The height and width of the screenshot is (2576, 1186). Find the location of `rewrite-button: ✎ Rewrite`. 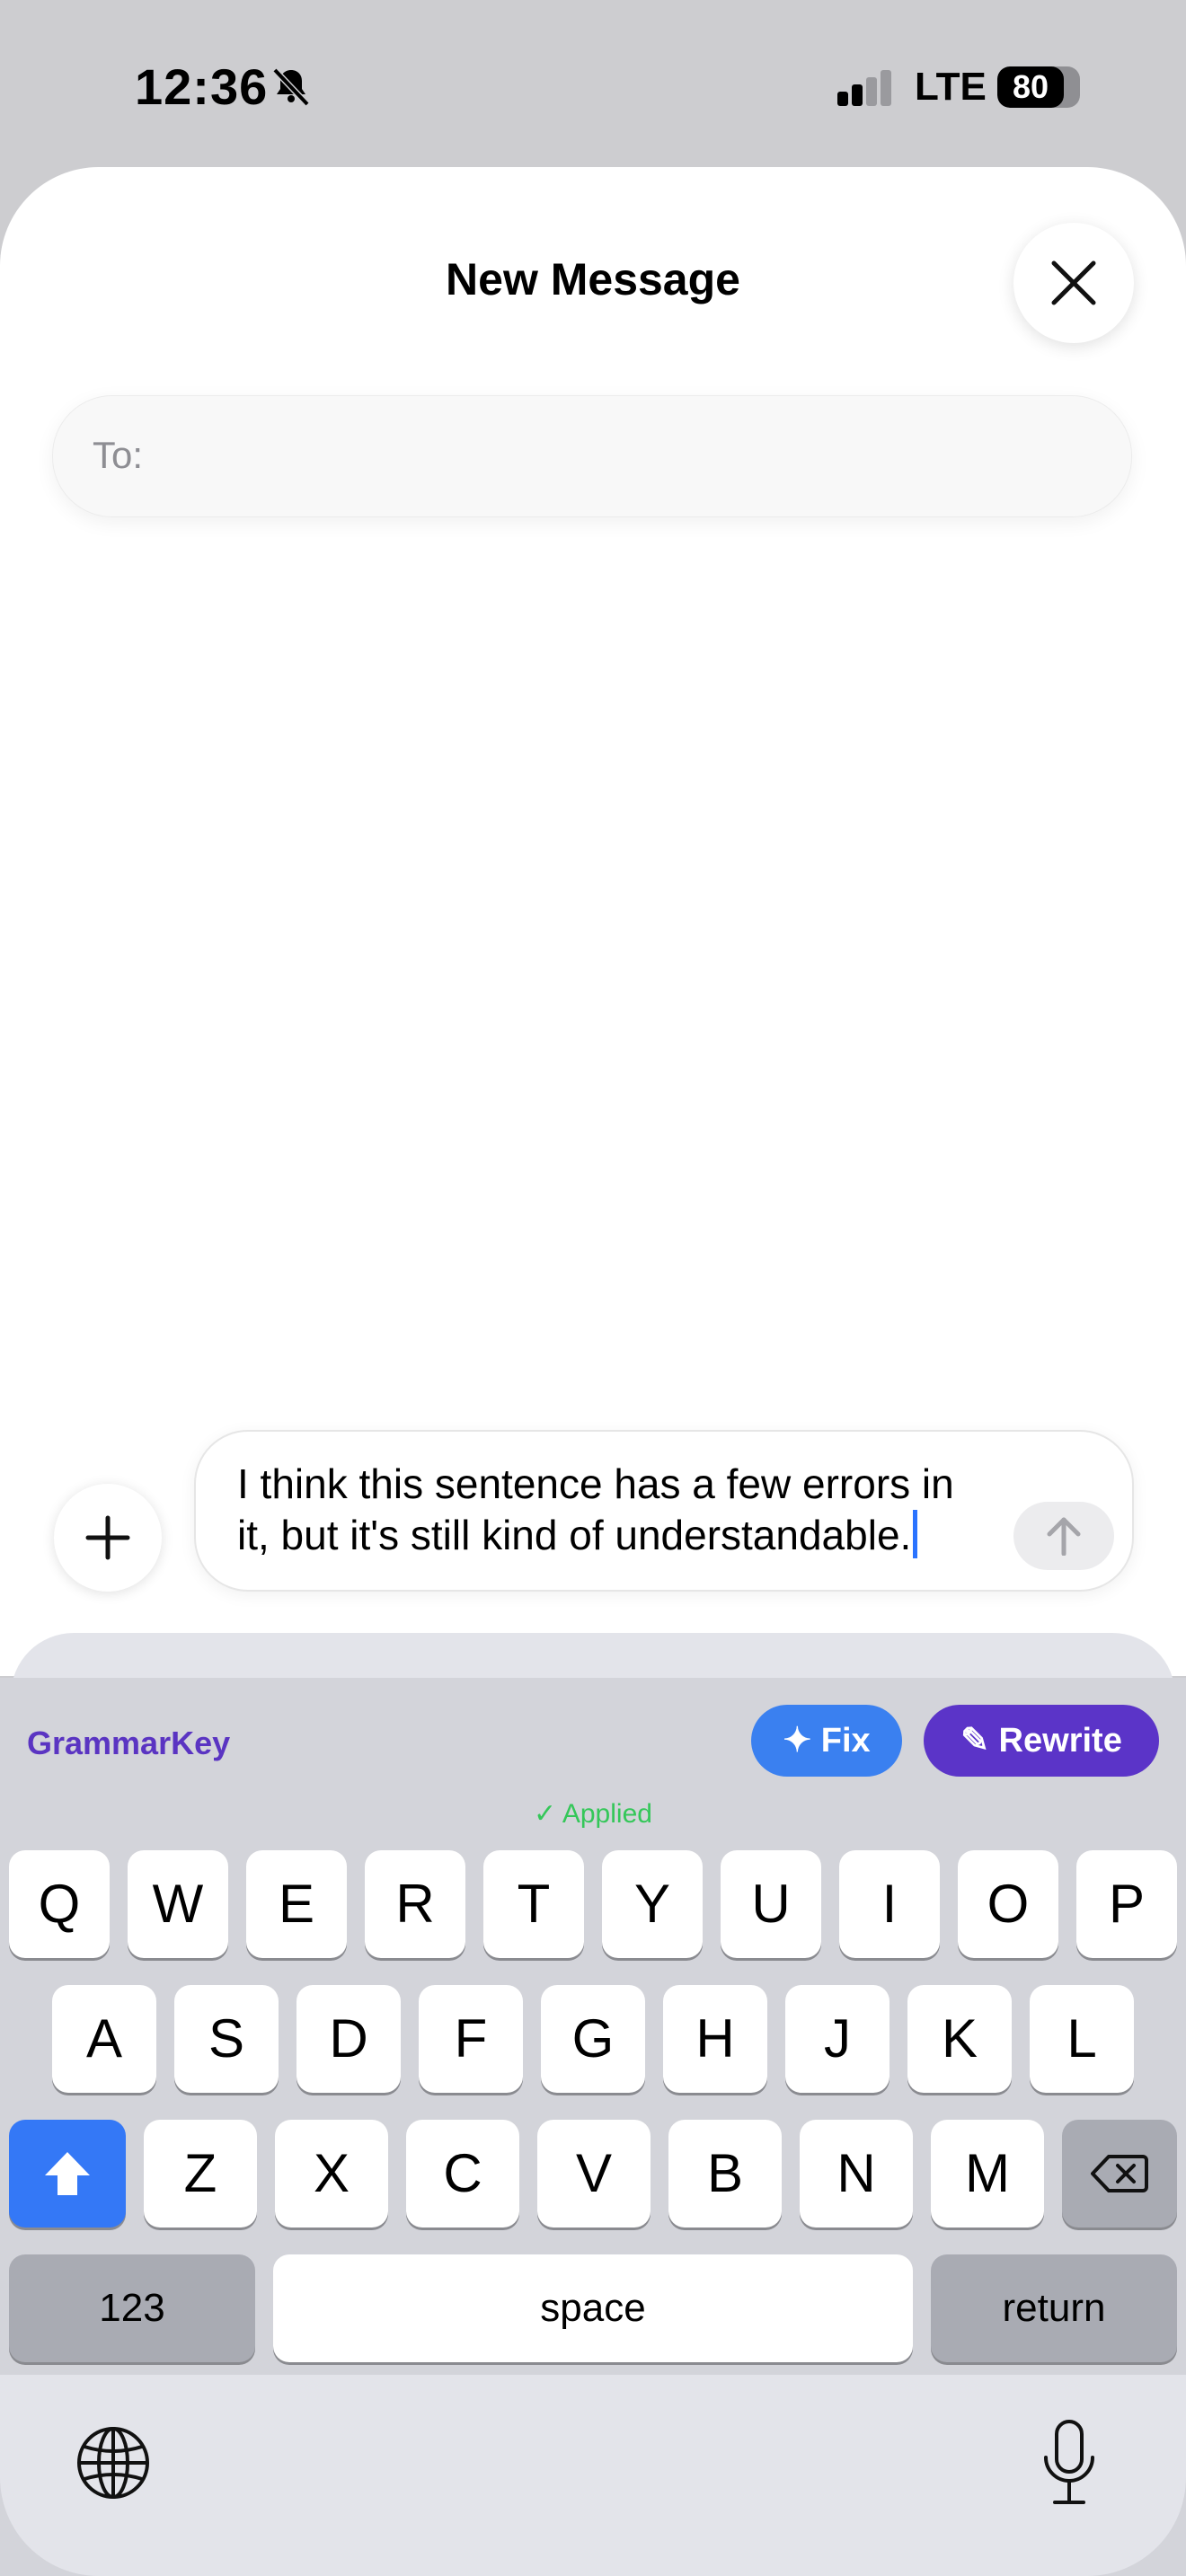

rewrite-button: ✎ Rewrite is located at coordinates (1041, 1741).